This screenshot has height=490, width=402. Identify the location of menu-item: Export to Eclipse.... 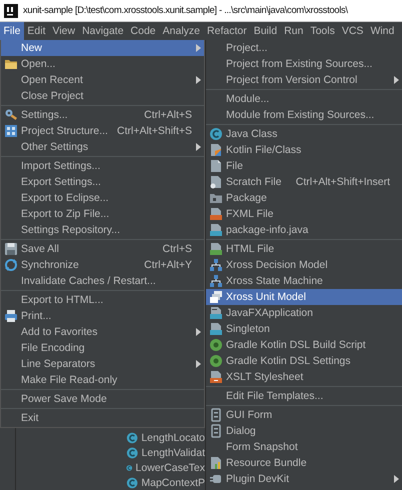
(102, 198).